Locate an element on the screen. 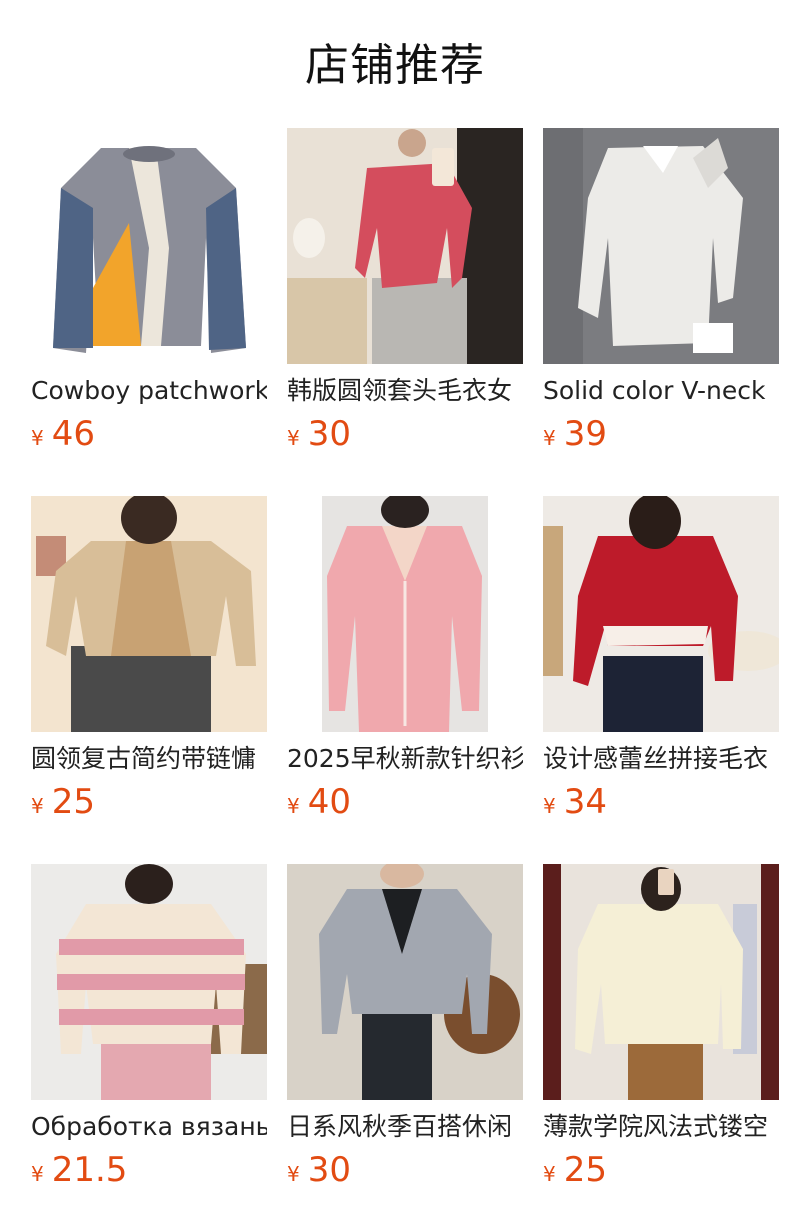  section-title: 店铺推荐 is located at coordinates (395, 65).